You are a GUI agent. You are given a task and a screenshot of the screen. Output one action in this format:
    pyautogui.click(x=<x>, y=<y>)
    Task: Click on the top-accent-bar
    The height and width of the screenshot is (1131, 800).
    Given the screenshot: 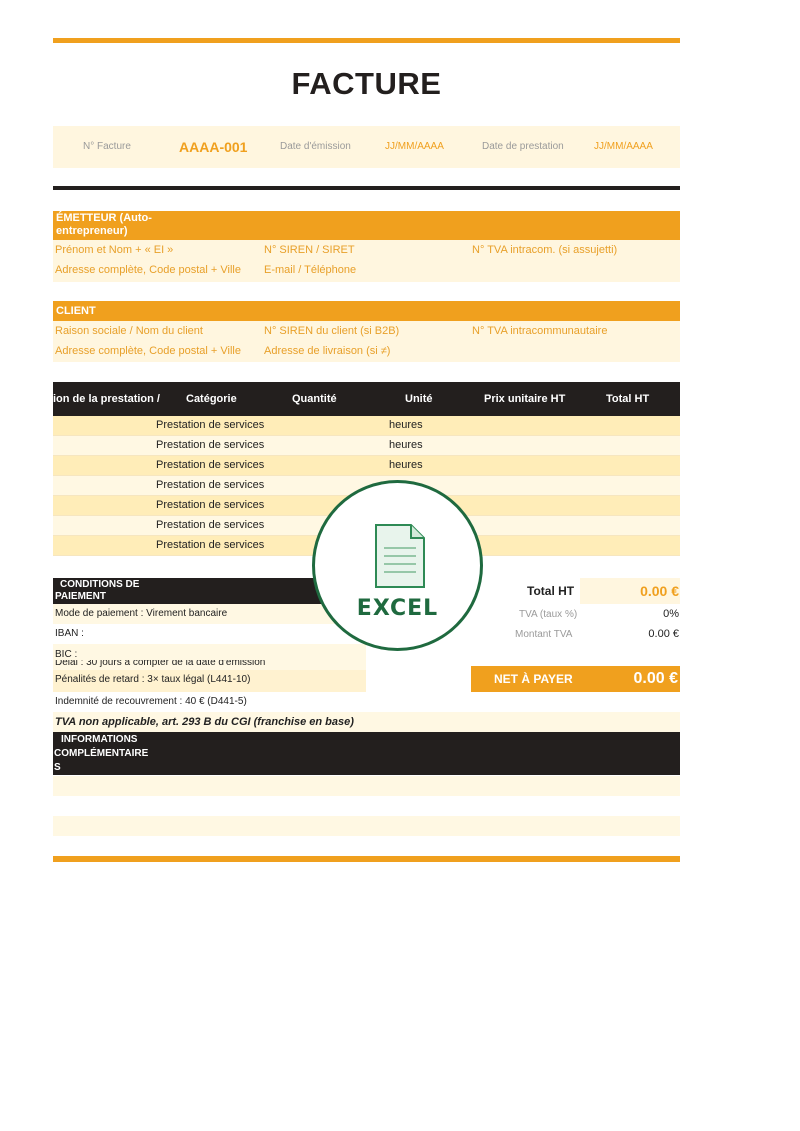 What is the action you would take?
    pyautogui.click(x=366, y=40)
    